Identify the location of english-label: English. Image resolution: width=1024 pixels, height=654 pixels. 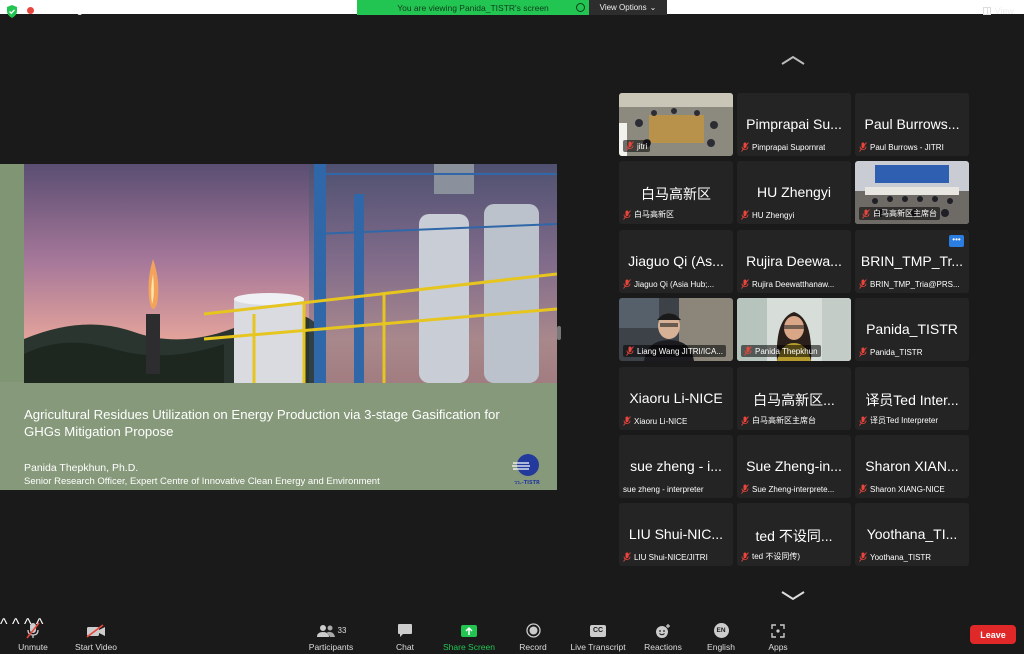
(721, 647).